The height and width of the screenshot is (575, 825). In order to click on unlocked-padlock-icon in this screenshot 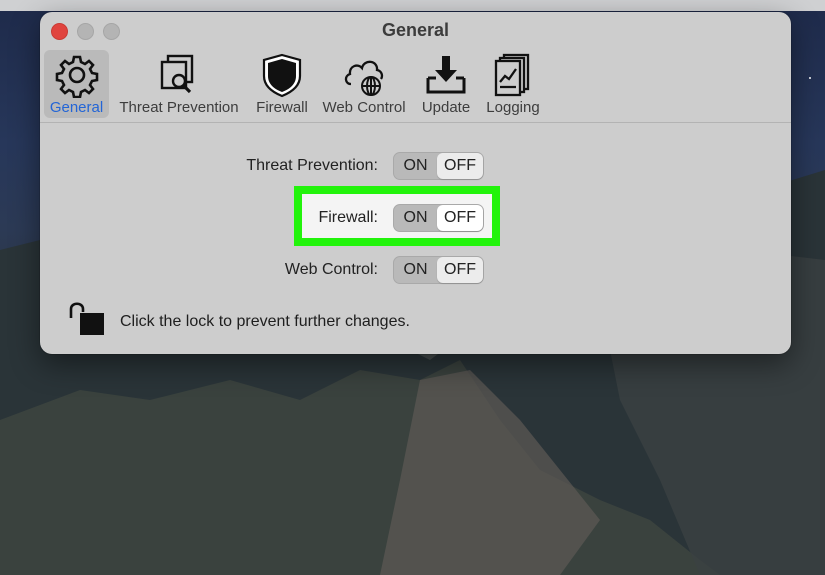, I will do `click(86, 319)`.